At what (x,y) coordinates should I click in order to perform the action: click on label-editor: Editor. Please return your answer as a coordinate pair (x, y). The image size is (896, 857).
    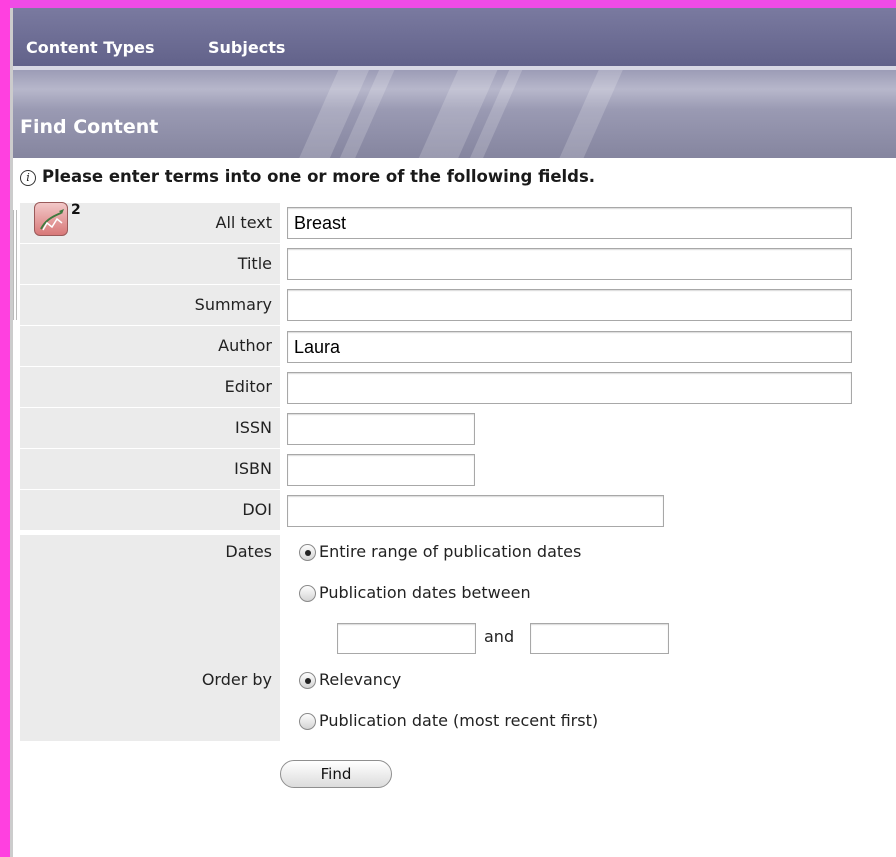
    Looking at the image, I should click on (150, 387).